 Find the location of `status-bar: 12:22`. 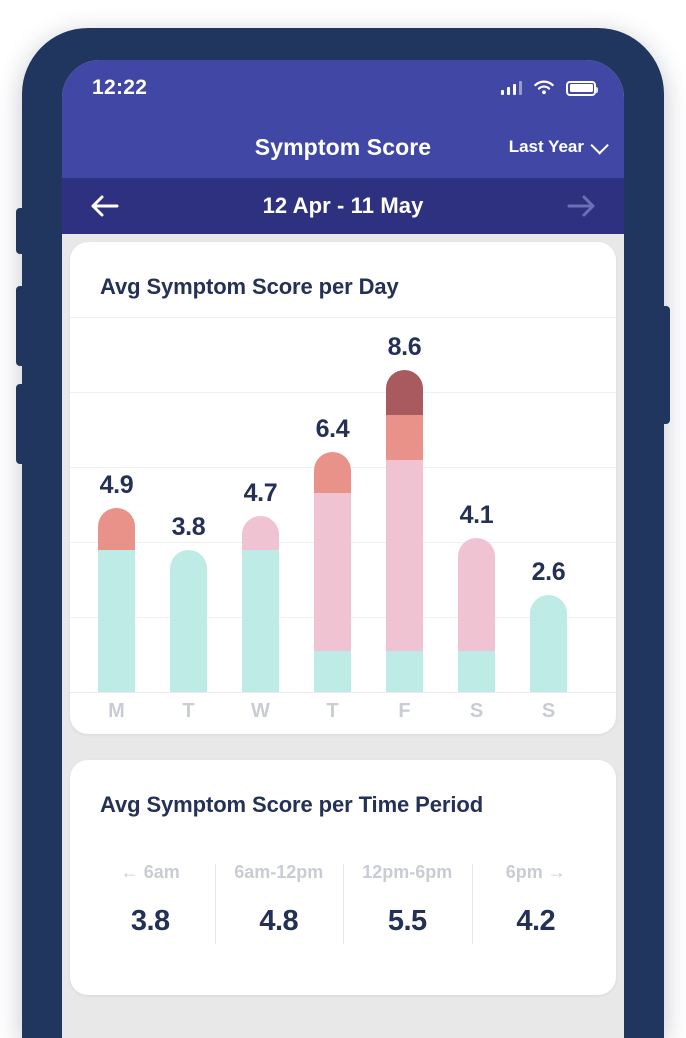

status-bar: 12:22 is located at coordinates (343, 88).